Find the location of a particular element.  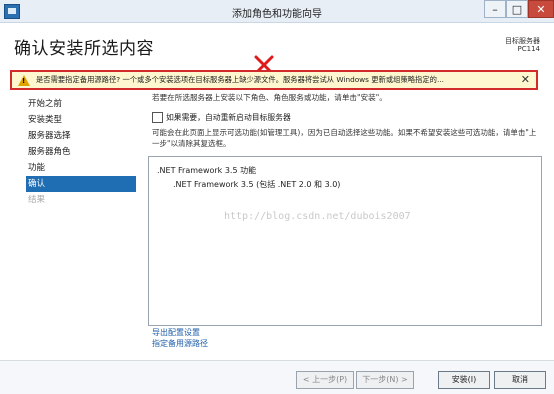

title-bar: 添加角色和功能向导 – □ ✕ is located at coordinates (277, 11).